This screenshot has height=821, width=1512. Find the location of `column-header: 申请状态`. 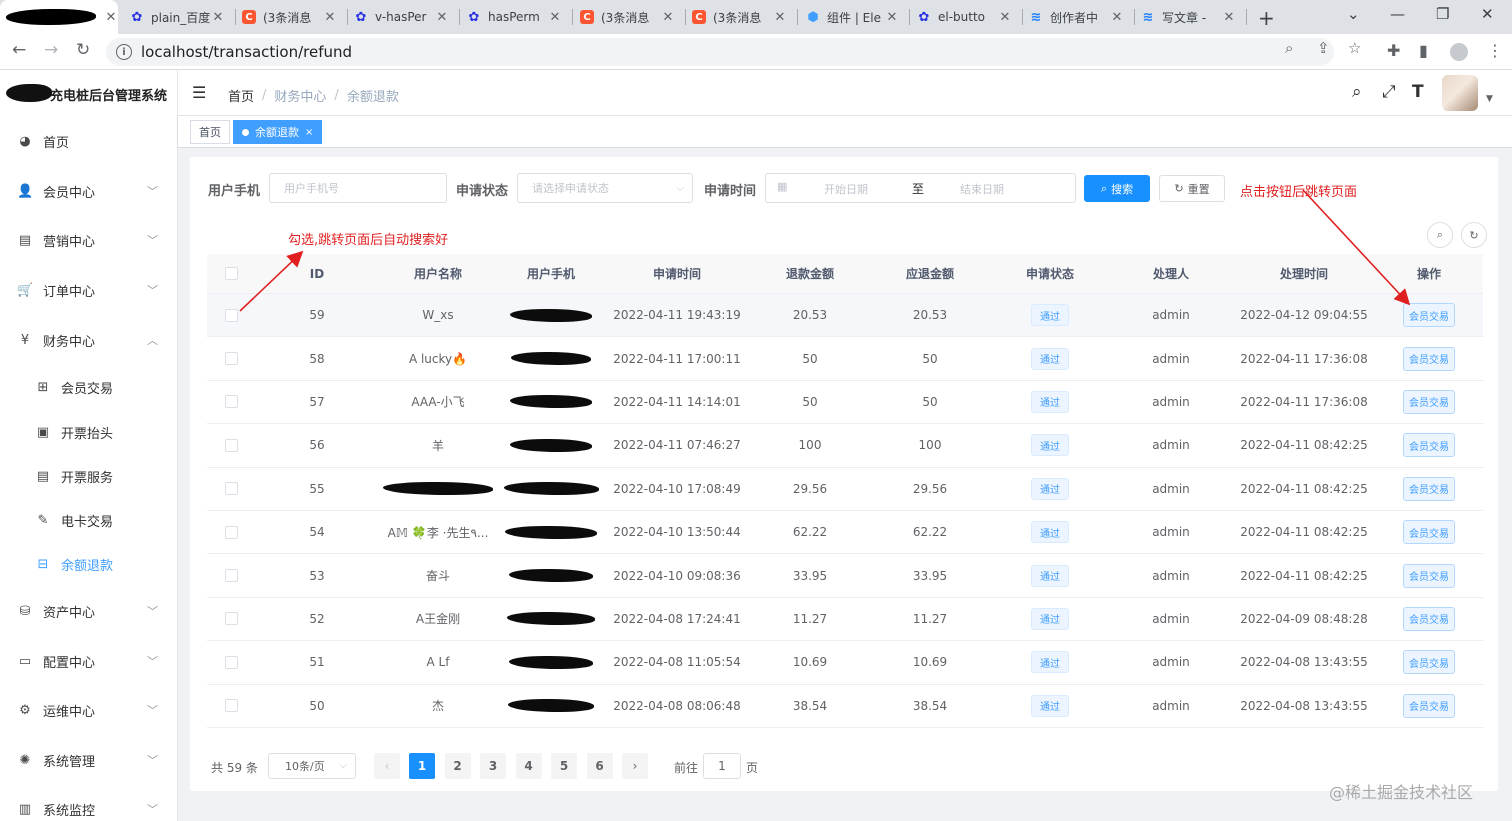

column-header: 申请状态 is located at coordinates (1050, 273).